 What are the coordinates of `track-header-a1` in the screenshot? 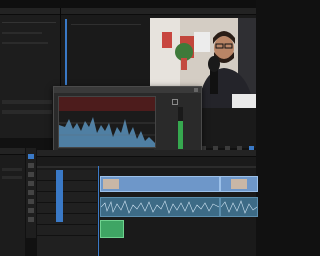 It's located at (67, 208).